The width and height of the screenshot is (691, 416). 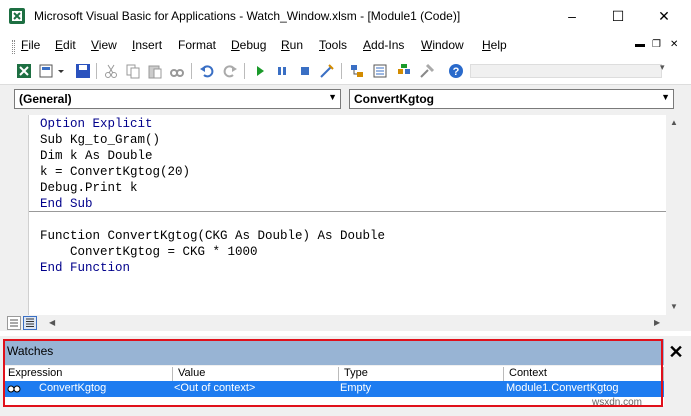 I want to click on save-icon, so click(x=83, y=71).